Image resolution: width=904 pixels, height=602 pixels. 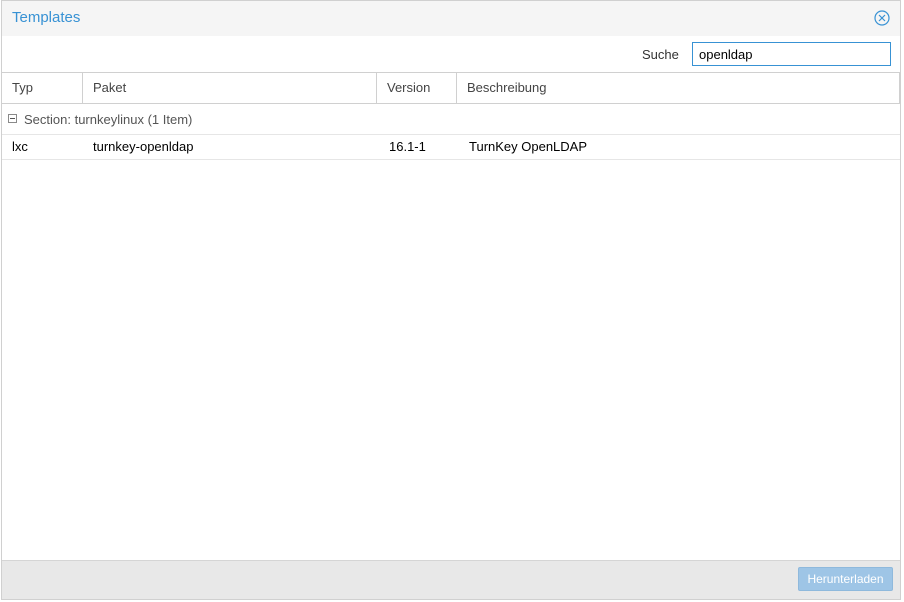 What do you see at coordinates (660, 54) in the screenshot?
I see `search-label: Suche` at bounding box center [660, 54].